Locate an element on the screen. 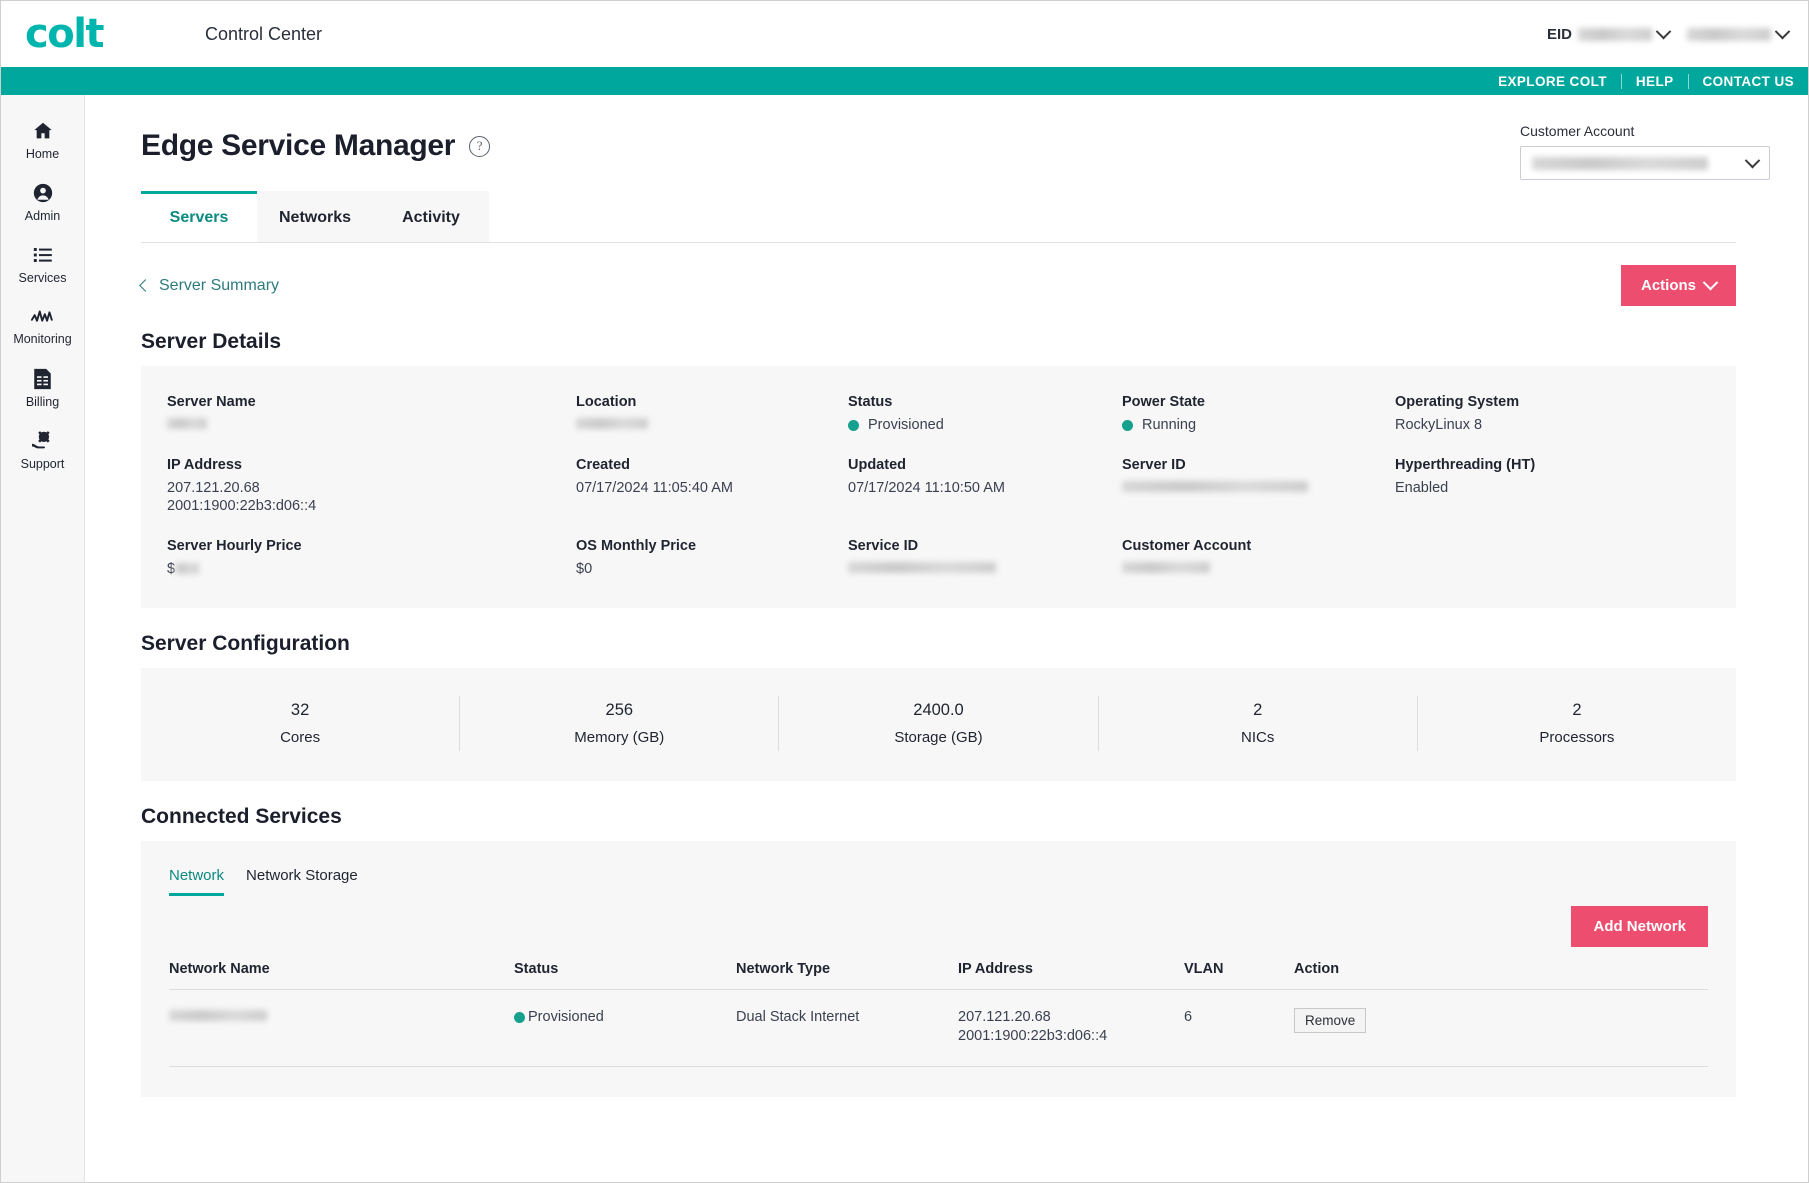 This screenshot has width=1809, height=1183. server-configuration-title: Server Configuration is located at coordinates (245, 644).